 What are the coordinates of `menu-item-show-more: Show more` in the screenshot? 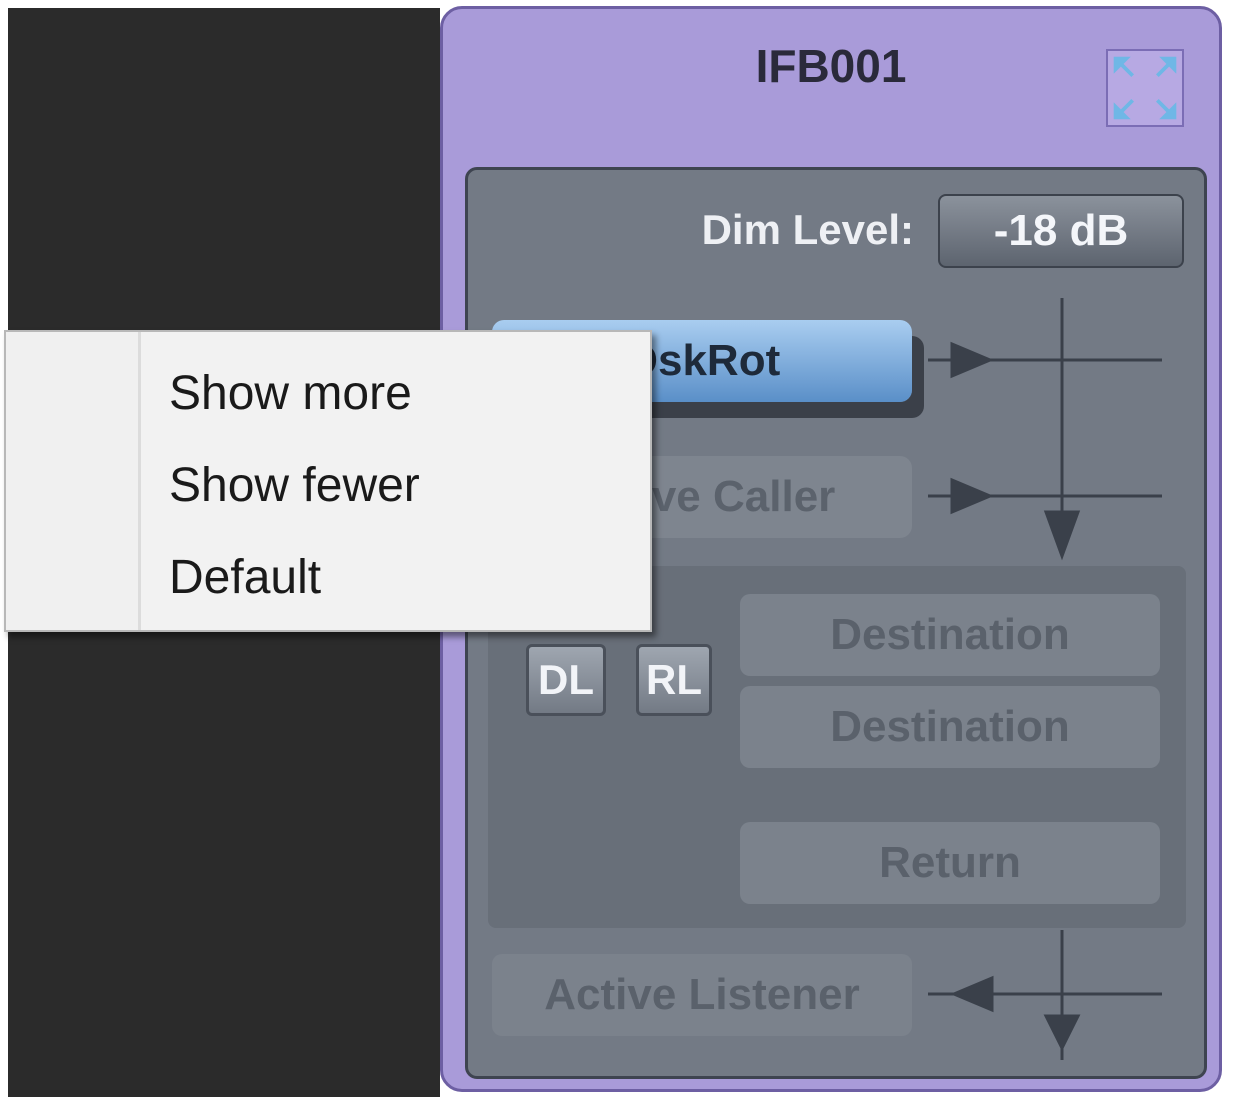 It's located at (395, 394).